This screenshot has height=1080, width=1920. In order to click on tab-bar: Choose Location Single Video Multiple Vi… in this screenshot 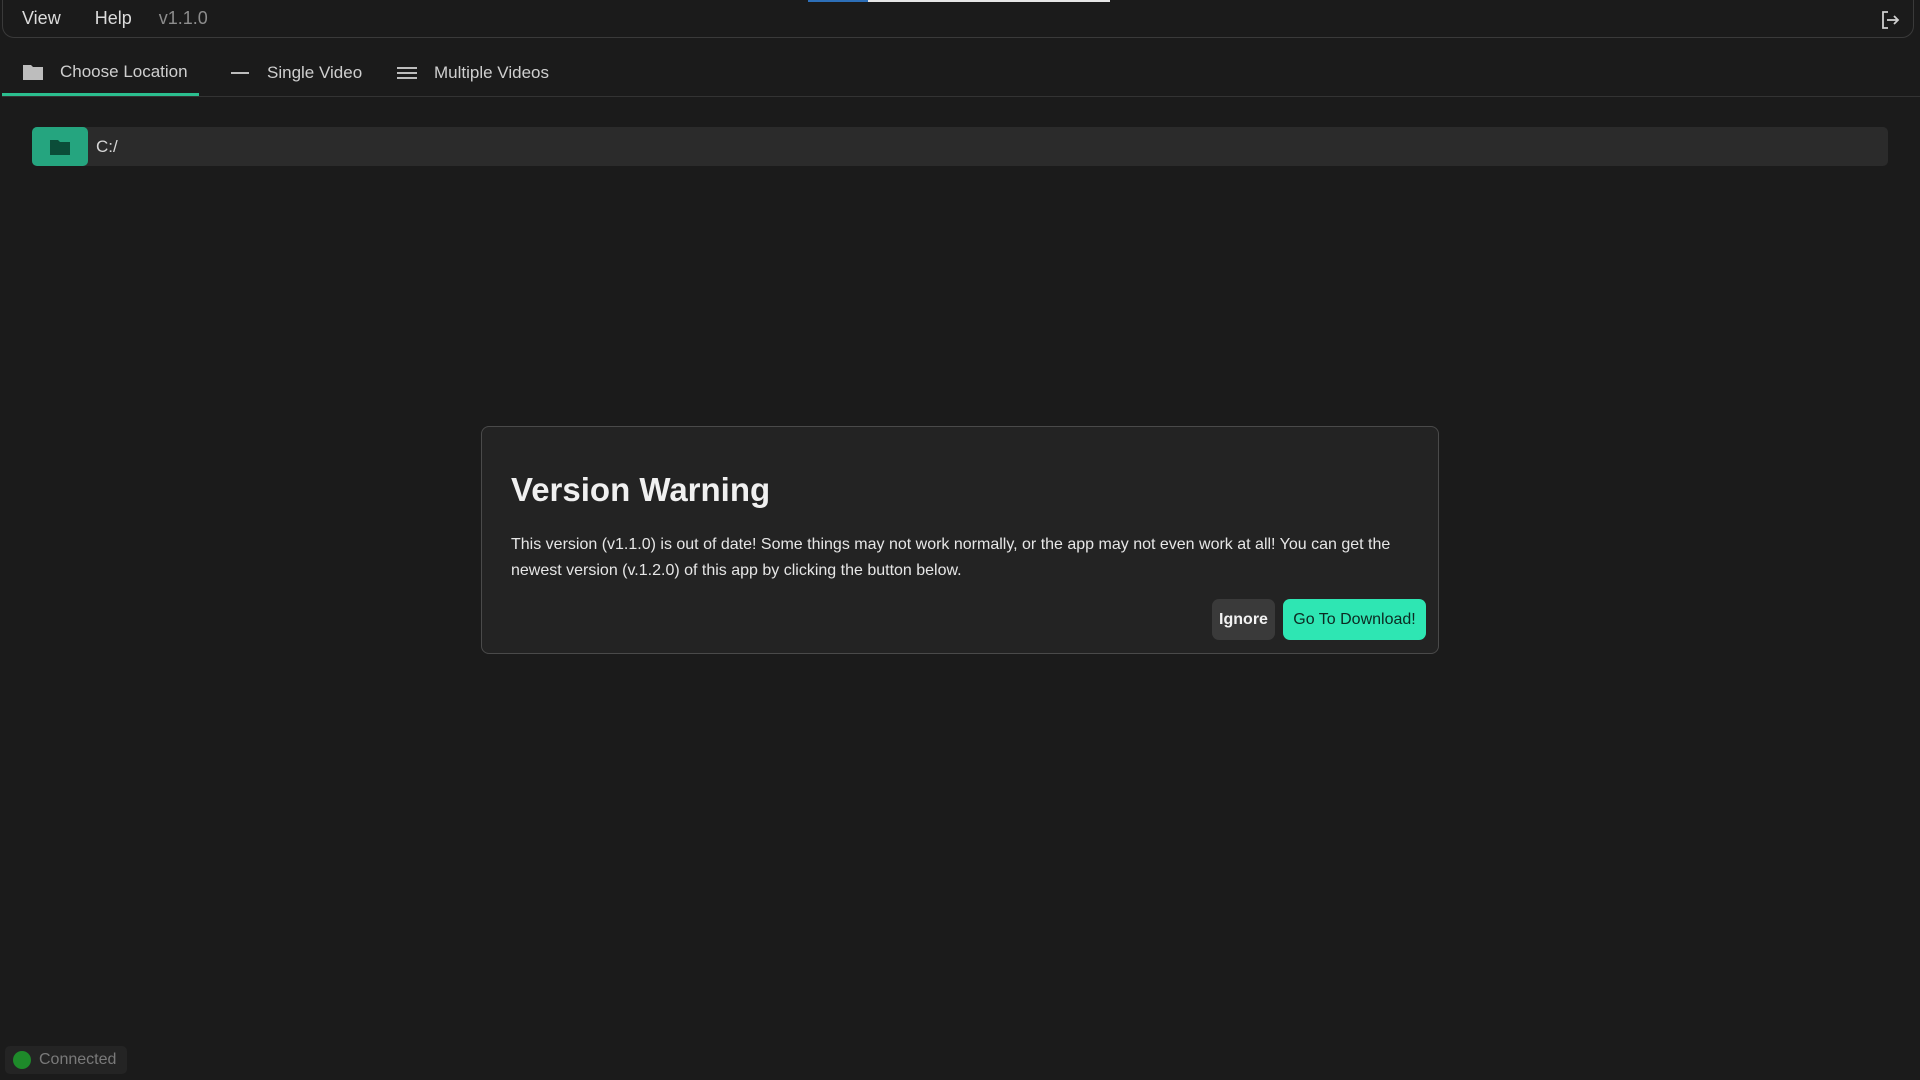, I will do `click(961, 73)`.